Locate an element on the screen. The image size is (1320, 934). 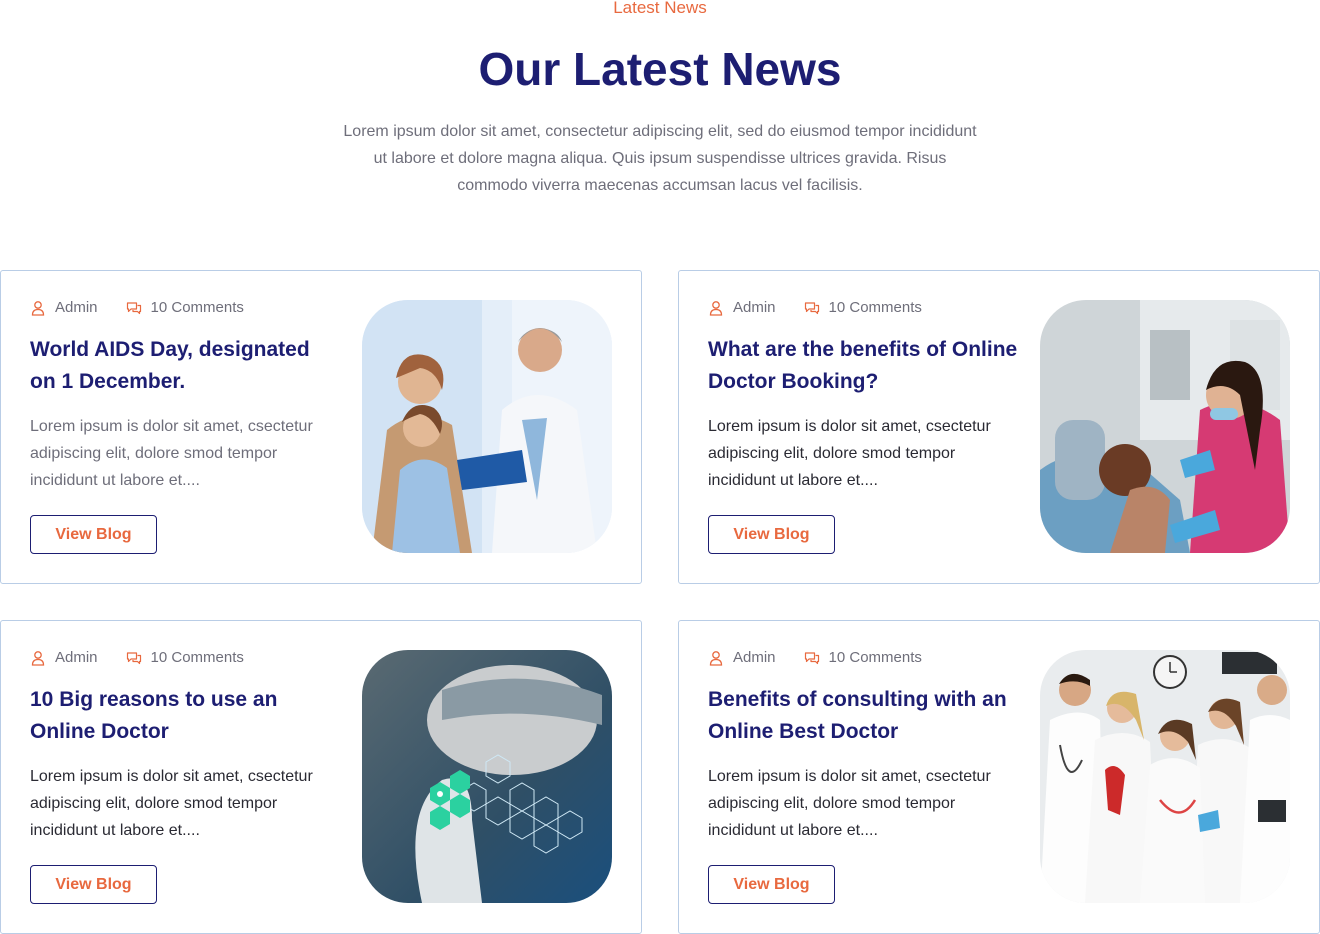
post-image-doctor-family is located at coordinates (487, 426).